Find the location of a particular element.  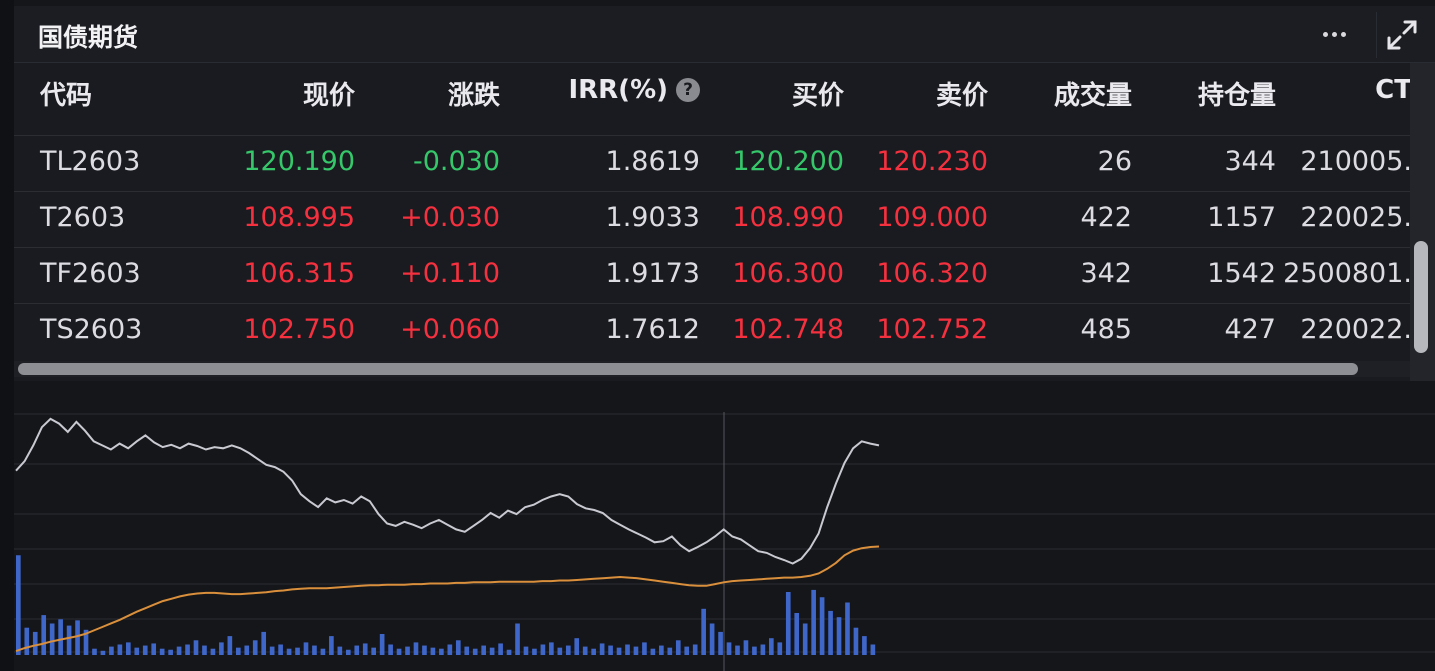

header-change: 涨跌 is located at coordinates (474, 93).